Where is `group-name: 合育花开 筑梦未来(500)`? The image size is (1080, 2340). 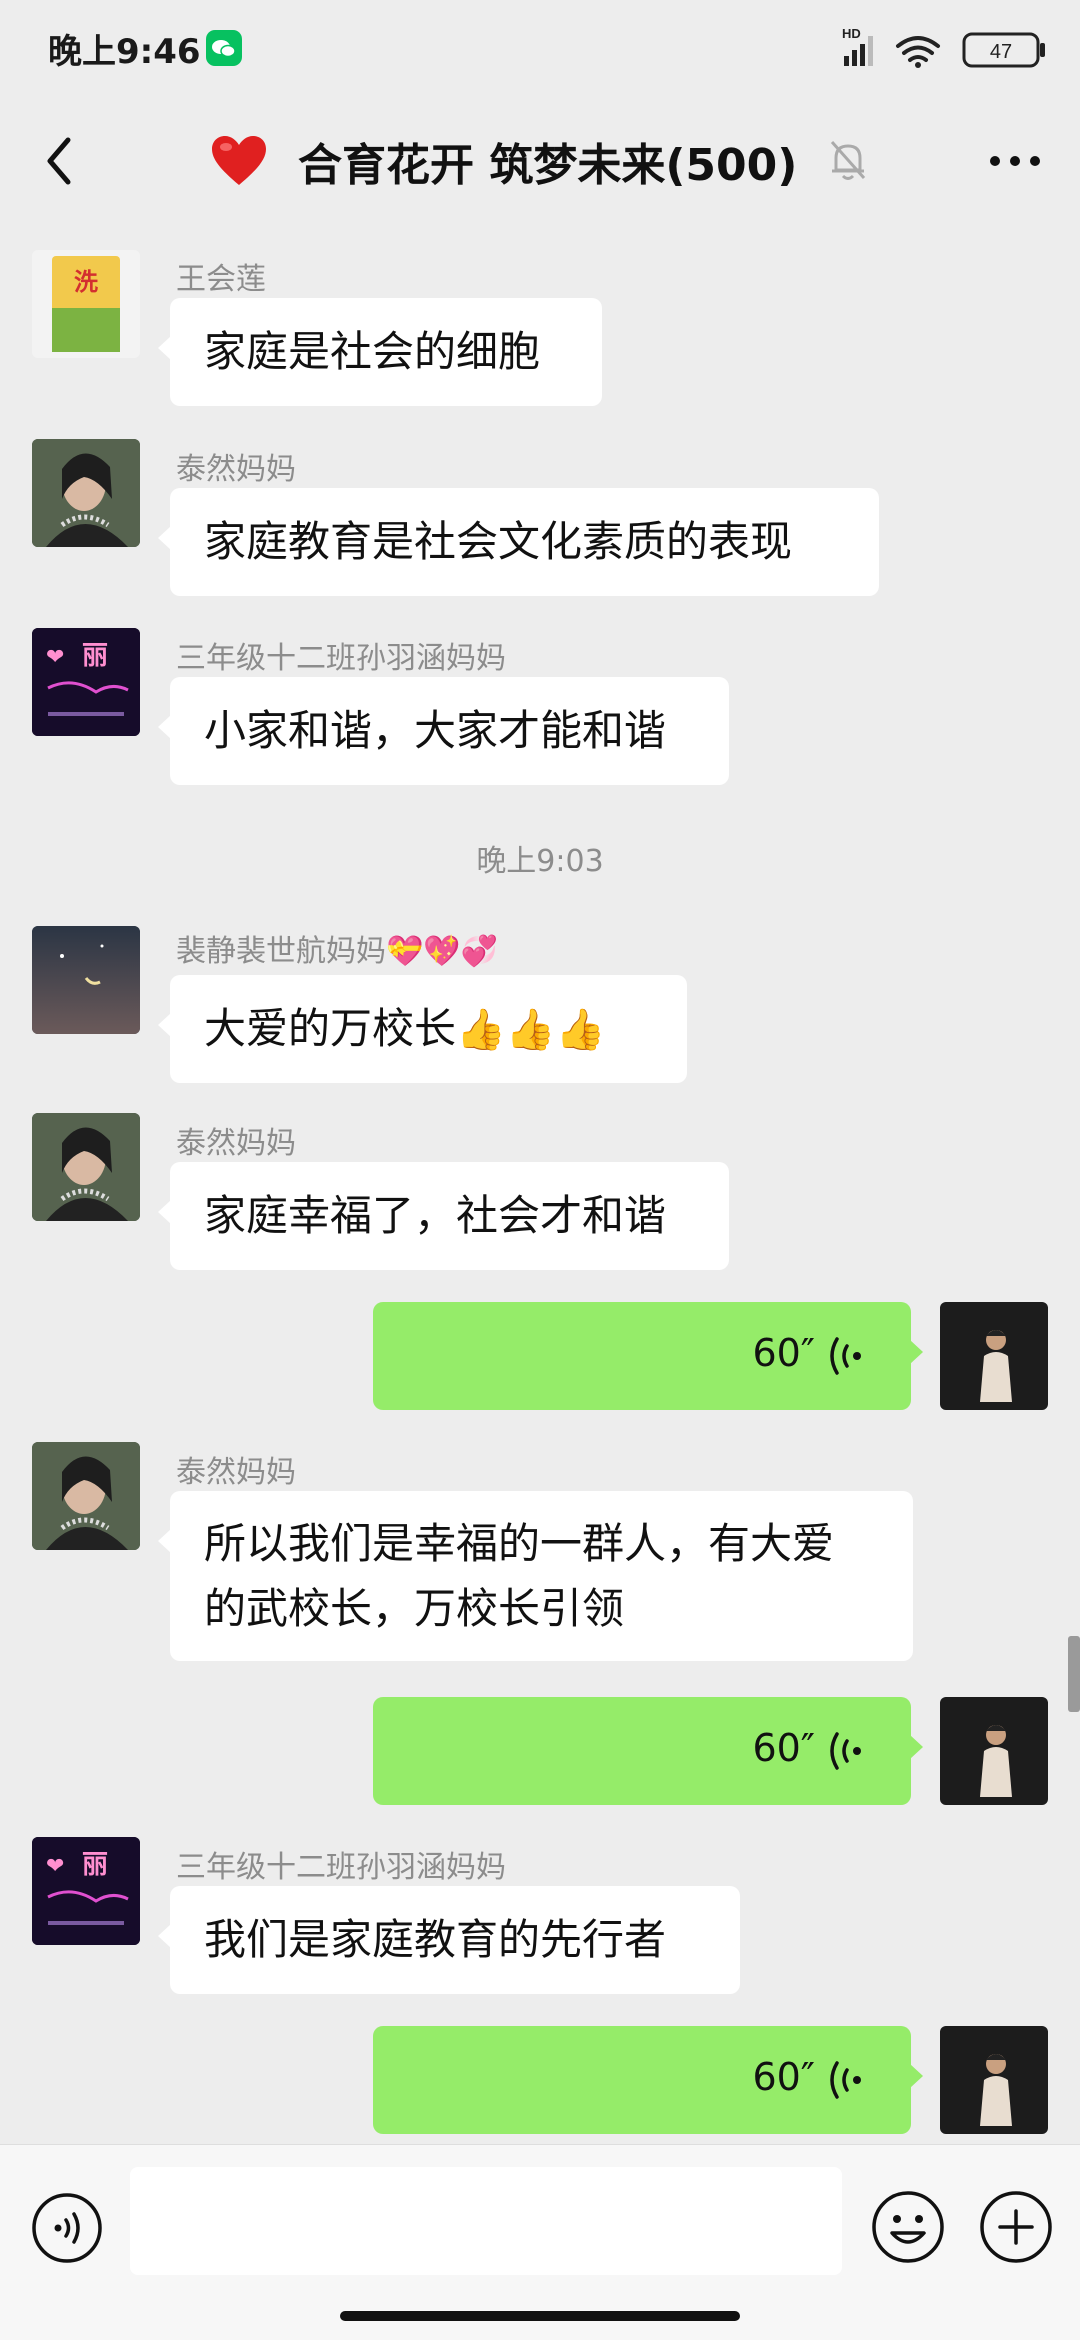
group-name: 合育花开 筑梦未来(500) is located at coordinates (548, 165).